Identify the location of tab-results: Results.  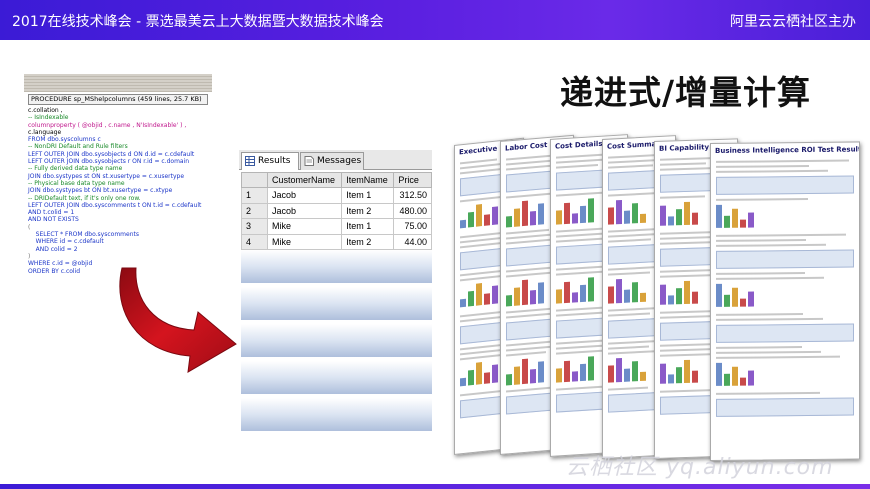
(270, 161).